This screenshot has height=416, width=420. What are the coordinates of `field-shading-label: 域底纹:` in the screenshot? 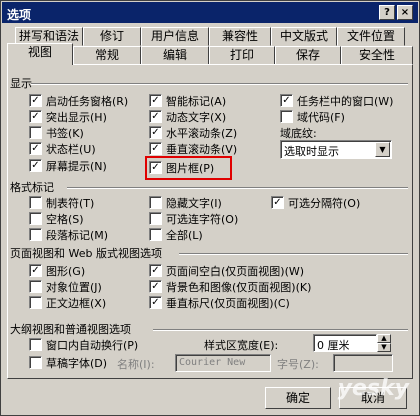 It's located at (298, 133).